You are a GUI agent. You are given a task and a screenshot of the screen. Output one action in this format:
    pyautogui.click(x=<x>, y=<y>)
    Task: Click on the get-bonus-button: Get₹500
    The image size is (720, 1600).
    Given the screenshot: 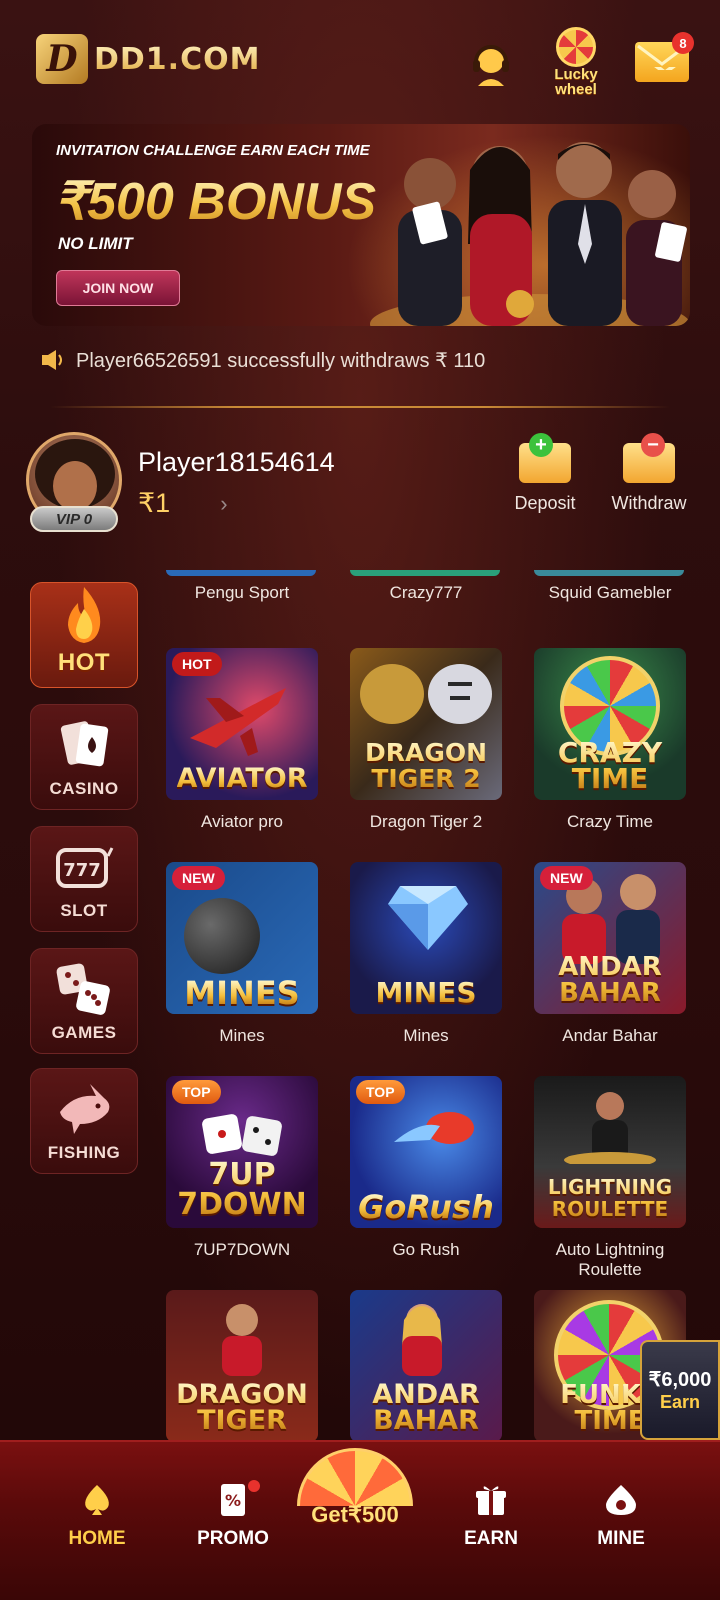 What is the action you would take?
    pyautogui.click(x=355, y=1493)
    